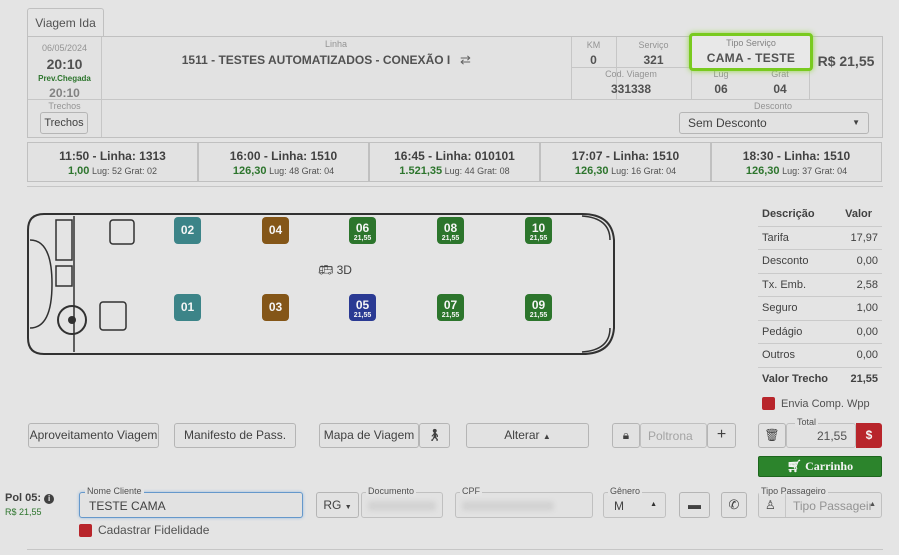 This screenshot has height=555, width=899. What do you see at coordinates (631, 89) in the screenshot?
I see `cod-viagem-value: 331338` at bounding box center [631, 89].